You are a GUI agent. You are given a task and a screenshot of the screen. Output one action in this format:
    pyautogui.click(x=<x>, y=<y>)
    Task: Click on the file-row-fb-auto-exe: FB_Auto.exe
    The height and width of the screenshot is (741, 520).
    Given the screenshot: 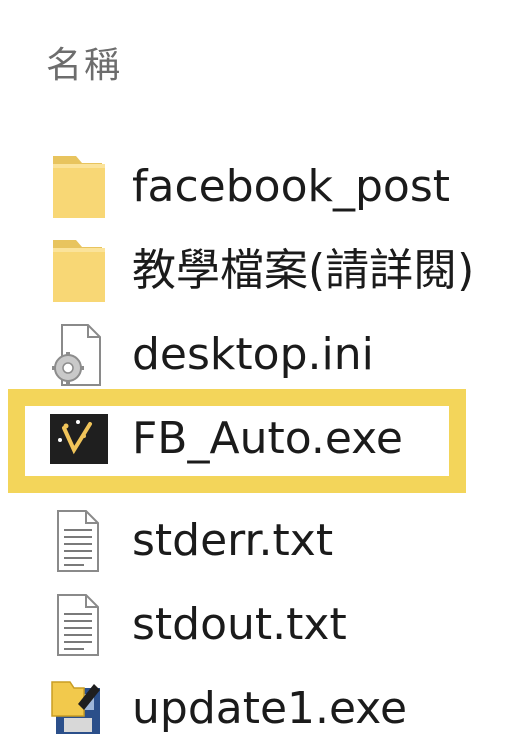 What is the action you would take?
    pyautogui.click(x=260, y=441)
    